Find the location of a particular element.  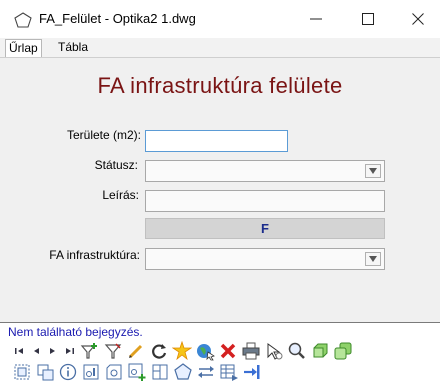

filter-add-icon is located at coordinates (90, 351).